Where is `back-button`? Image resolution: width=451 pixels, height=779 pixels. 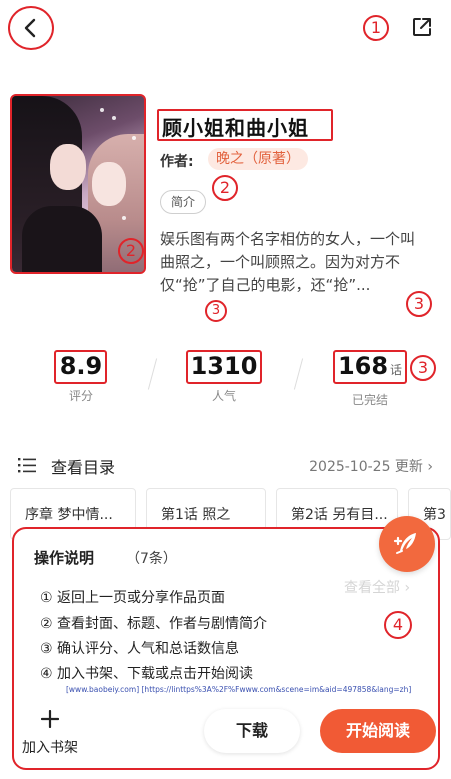 back-button is located at coordinates (31, 28).